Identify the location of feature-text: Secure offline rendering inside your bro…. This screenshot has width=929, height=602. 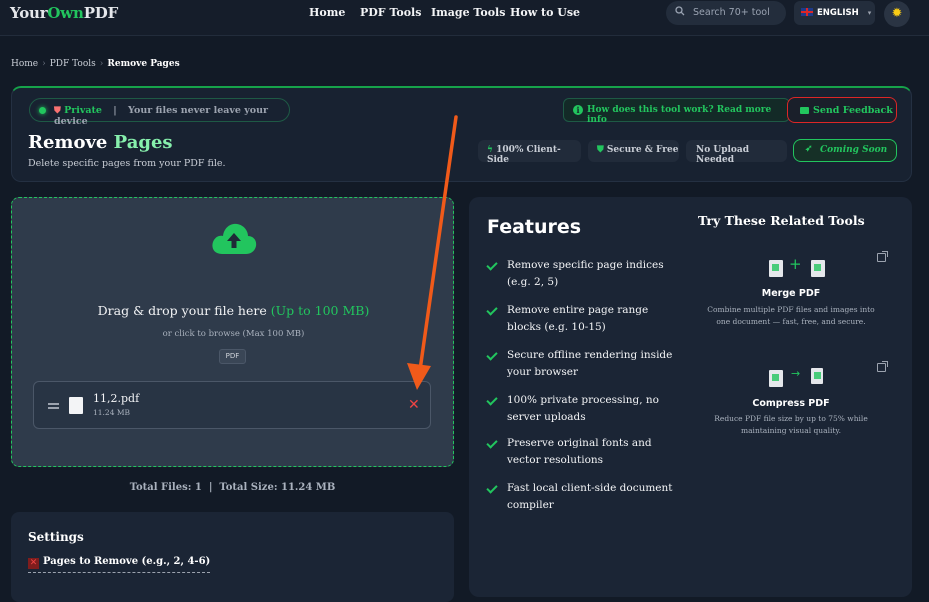
(590, 363).